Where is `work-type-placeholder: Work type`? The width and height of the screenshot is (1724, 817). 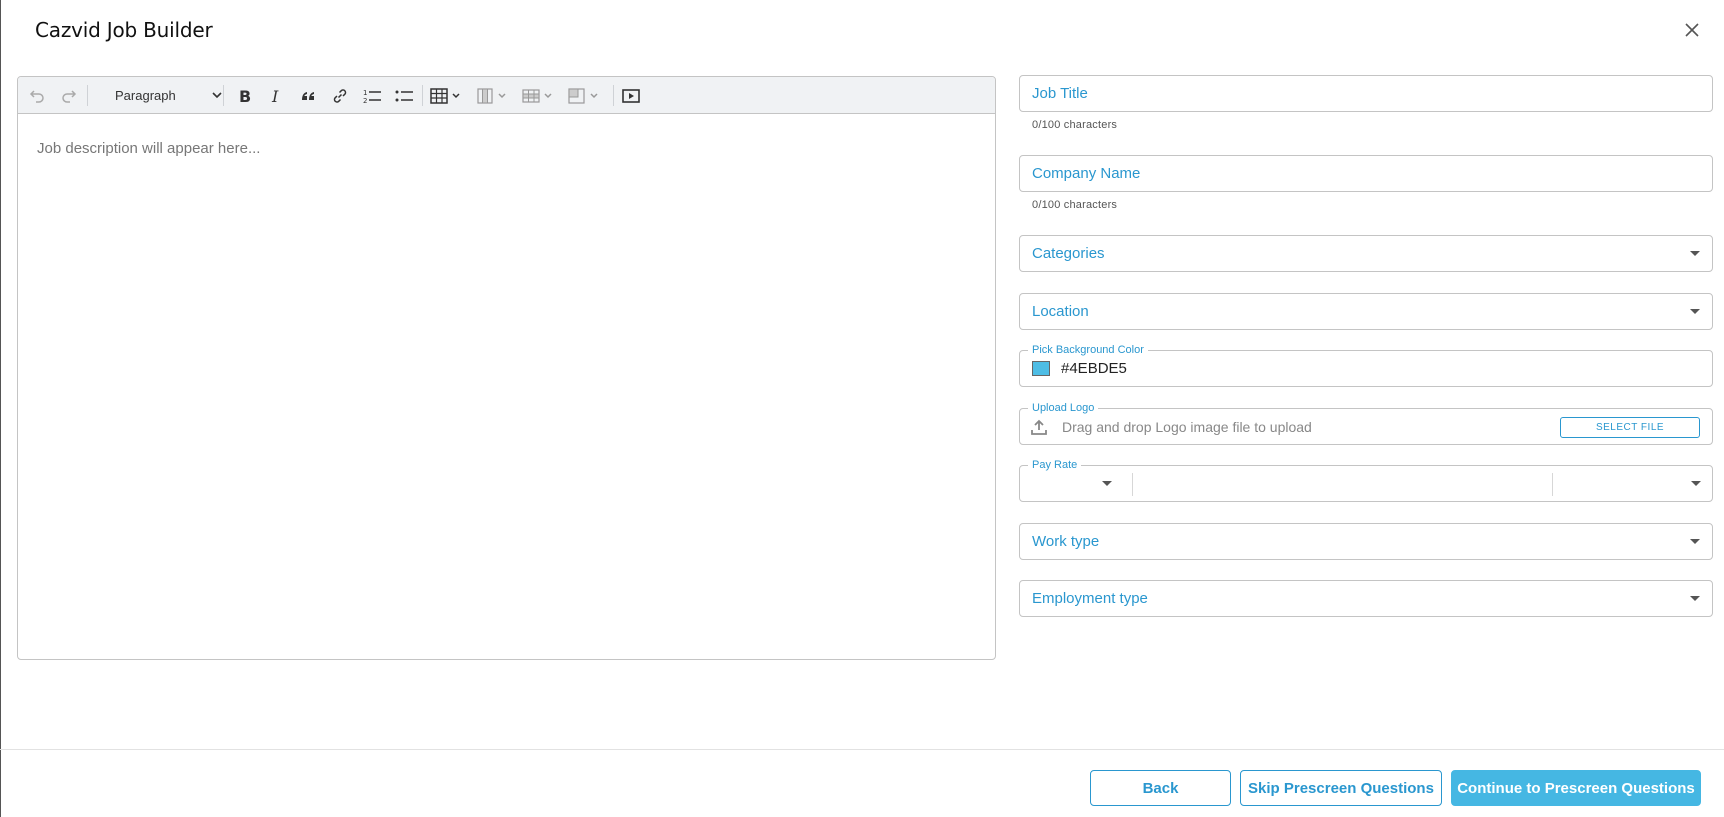 work-type-placeholder: Work type is located at coordinates (1066, 541).